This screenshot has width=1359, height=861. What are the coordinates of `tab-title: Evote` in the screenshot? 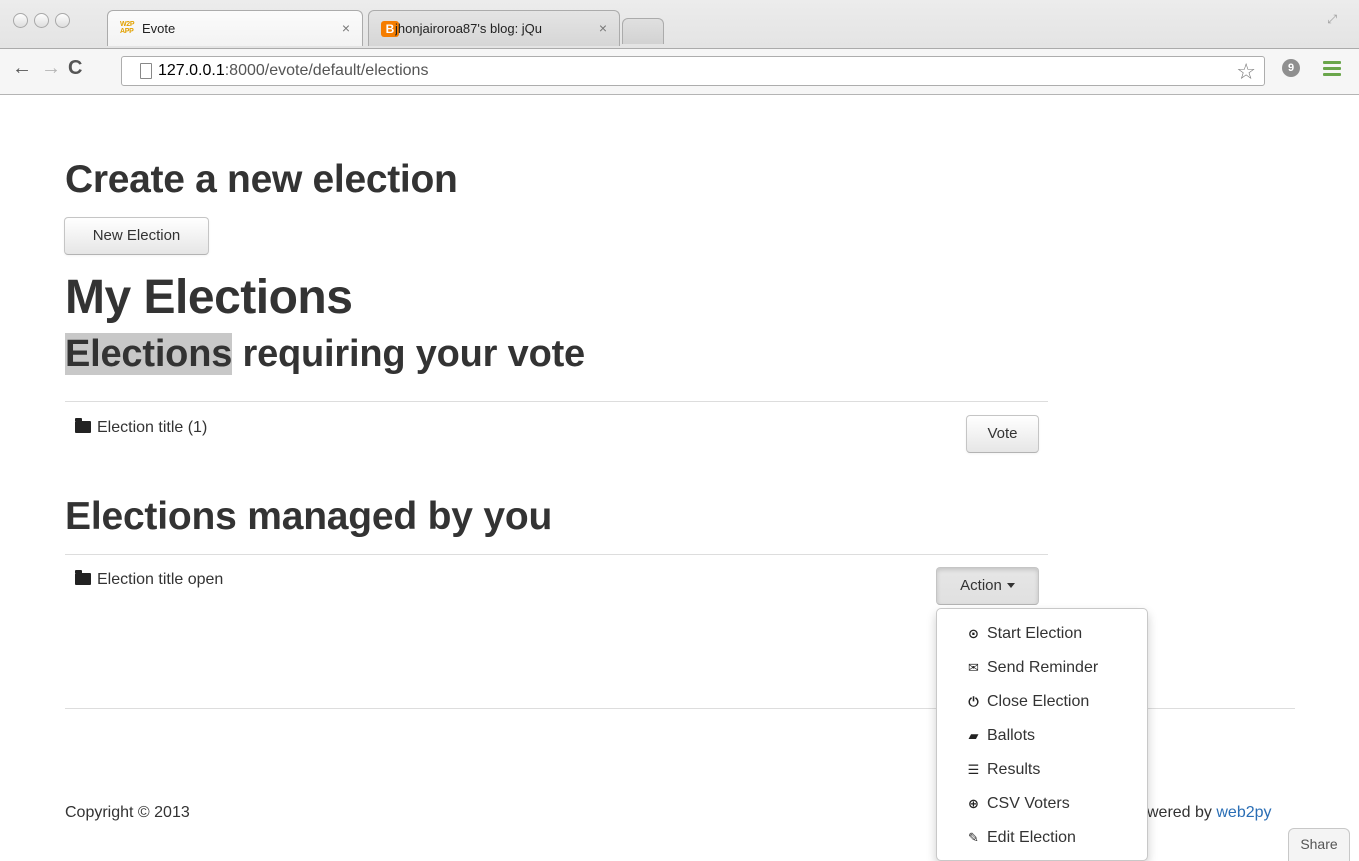 It's located at (159, 28).